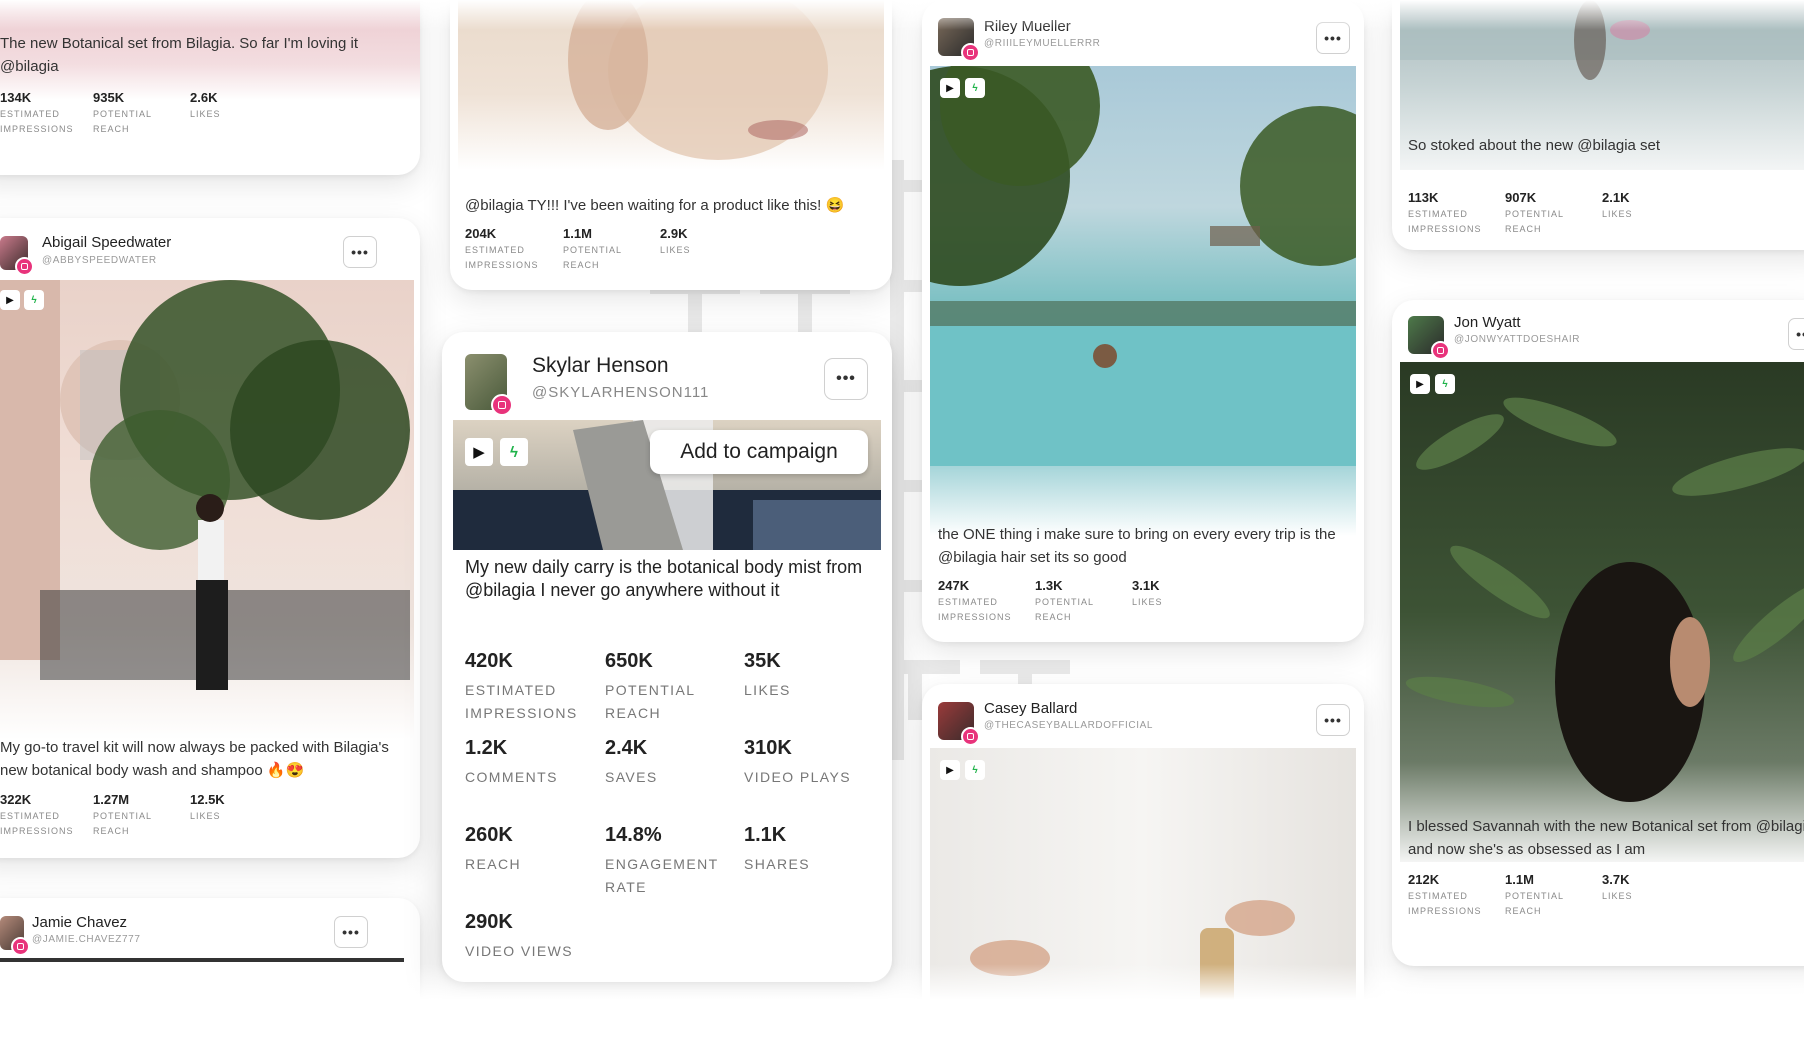 This screenshot has width=1804, height=1044. Describe the element at coordinates (1445, 212) in the screenshot. I see `stat-impressions: 113K ESTIMATED IMPRESSIONS` at that location.